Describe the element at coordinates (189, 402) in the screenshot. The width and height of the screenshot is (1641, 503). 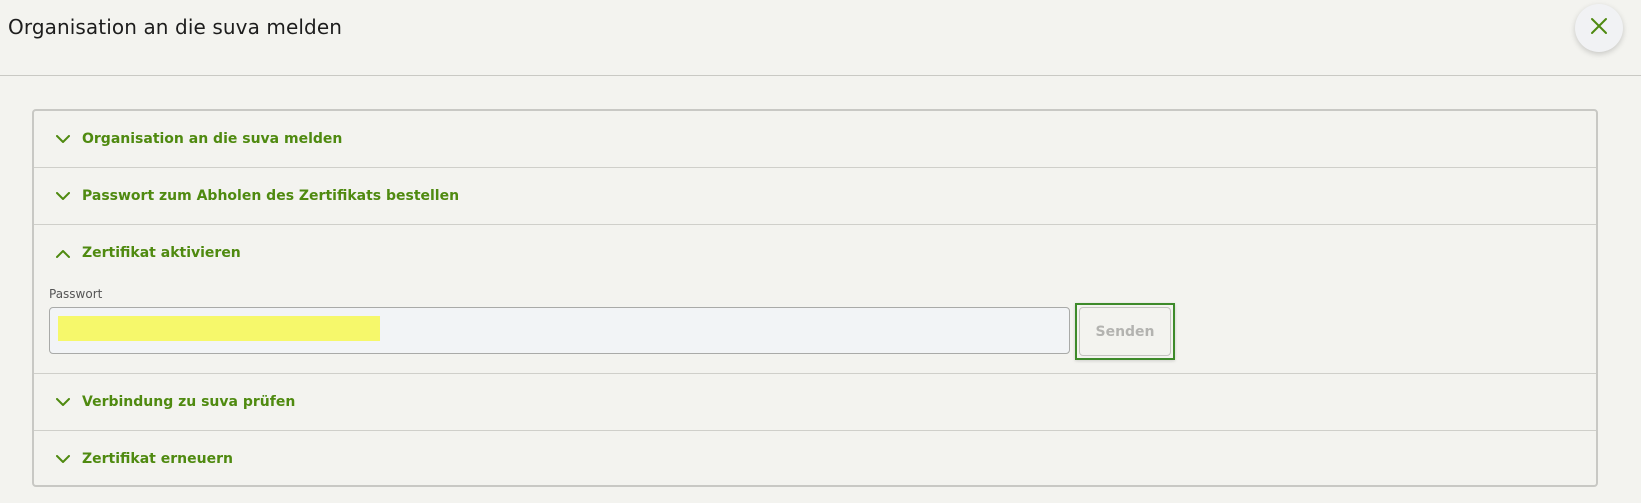
I see `accordion-label: Verbindung zu suva prüfen` at that location.